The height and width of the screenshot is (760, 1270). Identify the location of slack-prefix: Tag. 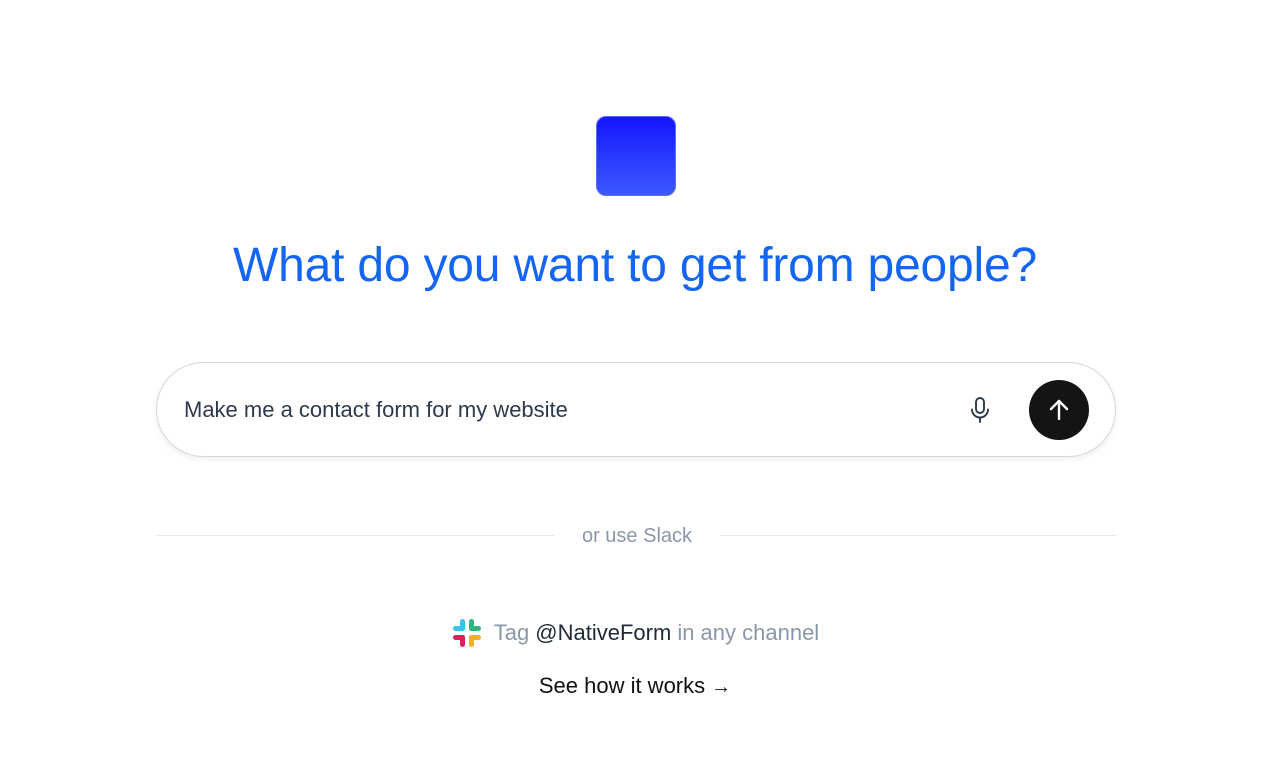
(511, 632).